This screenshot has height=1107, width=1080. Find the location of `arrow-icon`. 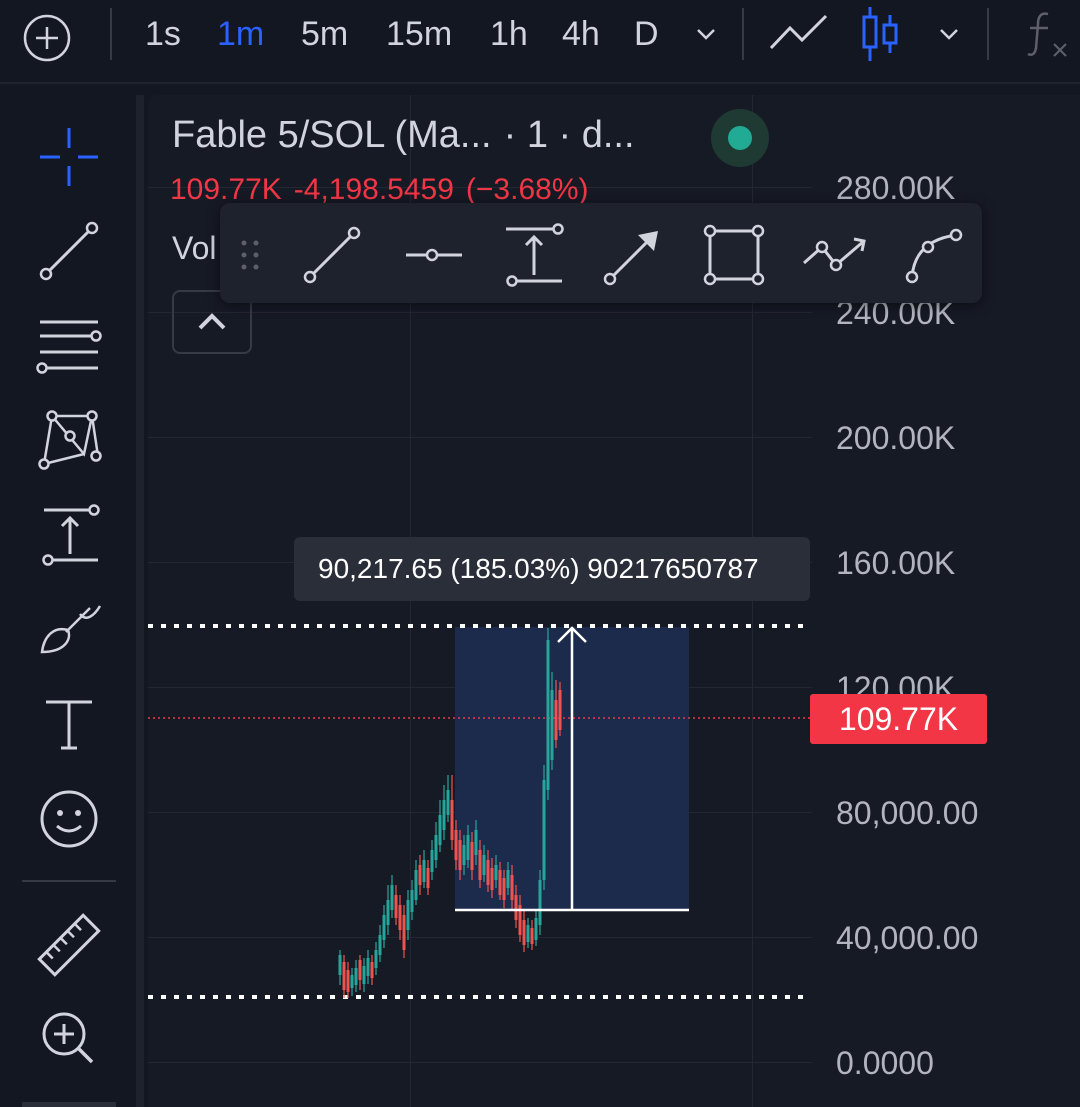

arrow-icon is located at coordinates (634, 255).